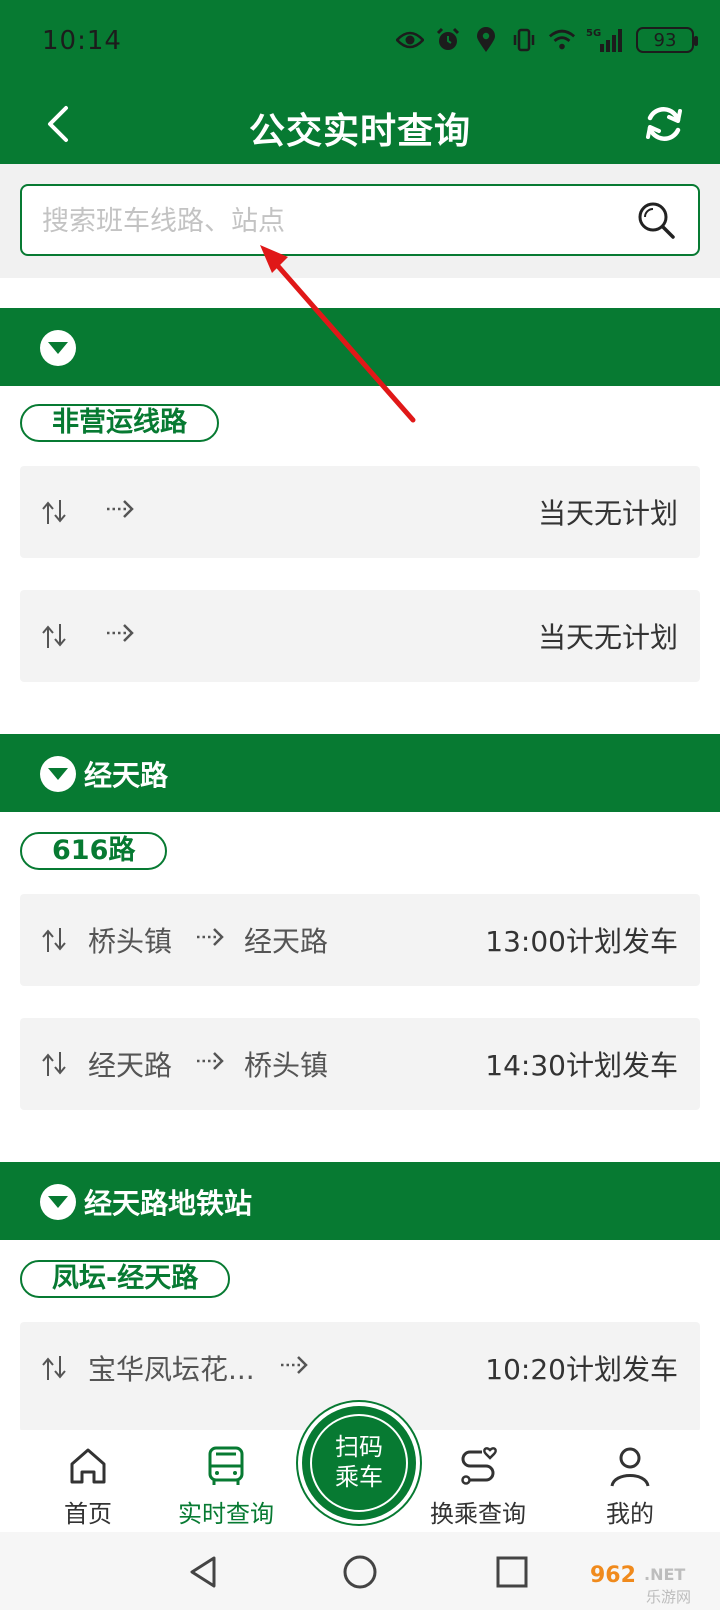  What do you see at coordinates (82, 41) in the screenshot?
I see `status-time: 10:14` at bounding box center [82, 41].